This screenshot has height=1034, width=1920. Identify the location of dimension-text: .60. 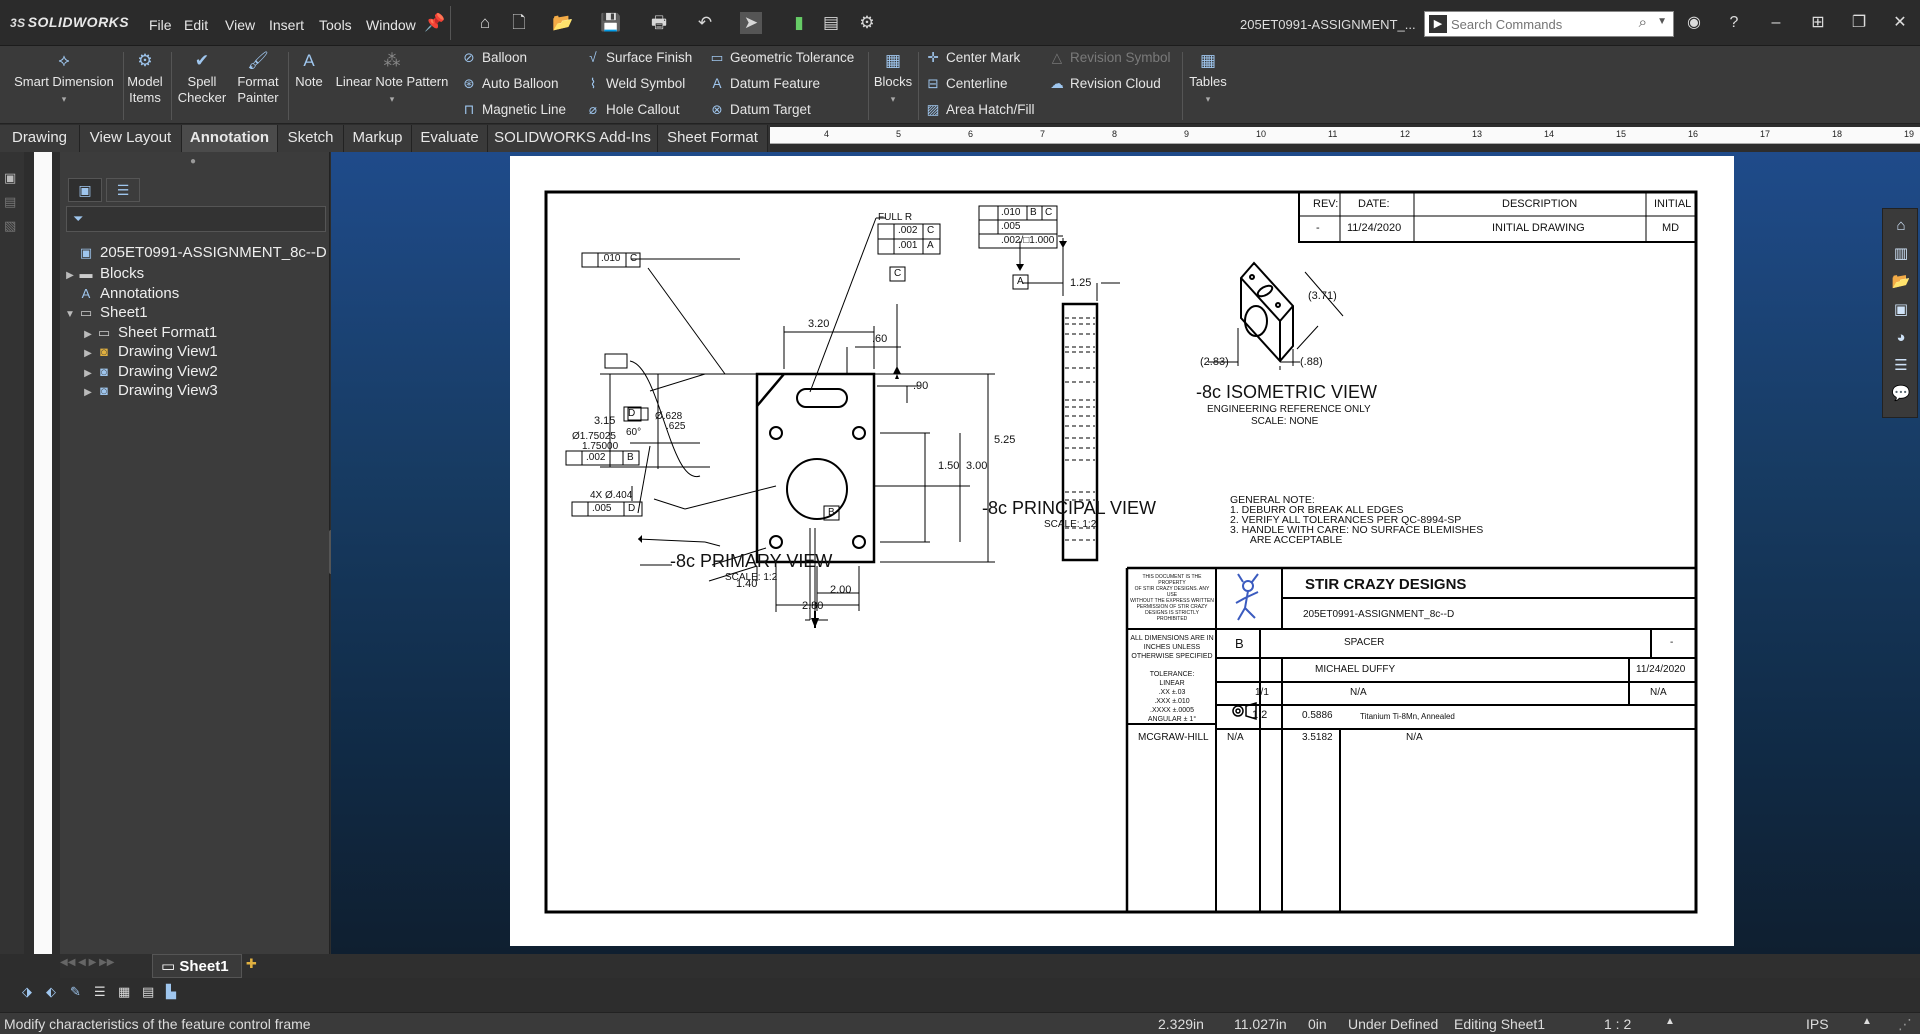
(879, 339).